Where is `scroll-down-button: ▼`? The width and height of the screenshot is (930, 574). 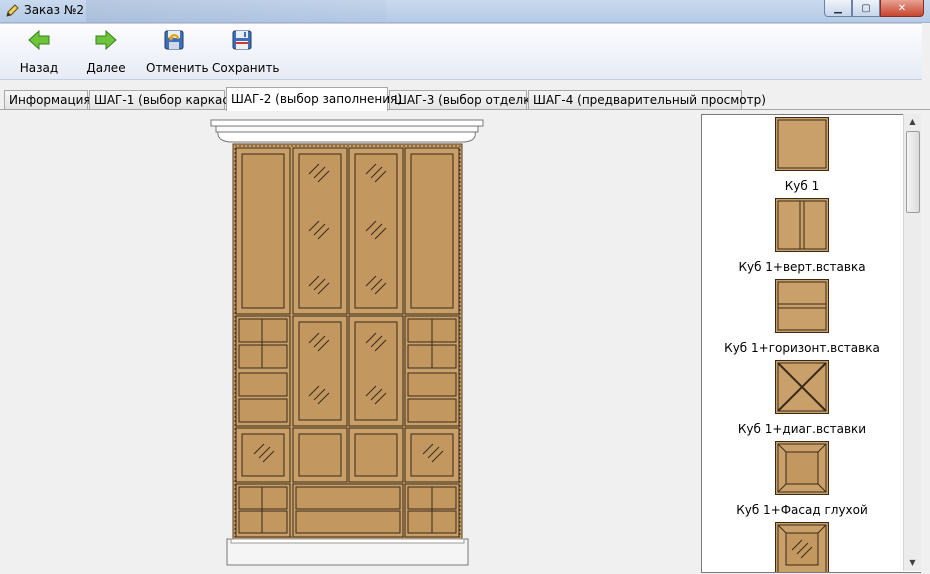
scroll-down-button: ▼ is located at coordinates (912, 563).